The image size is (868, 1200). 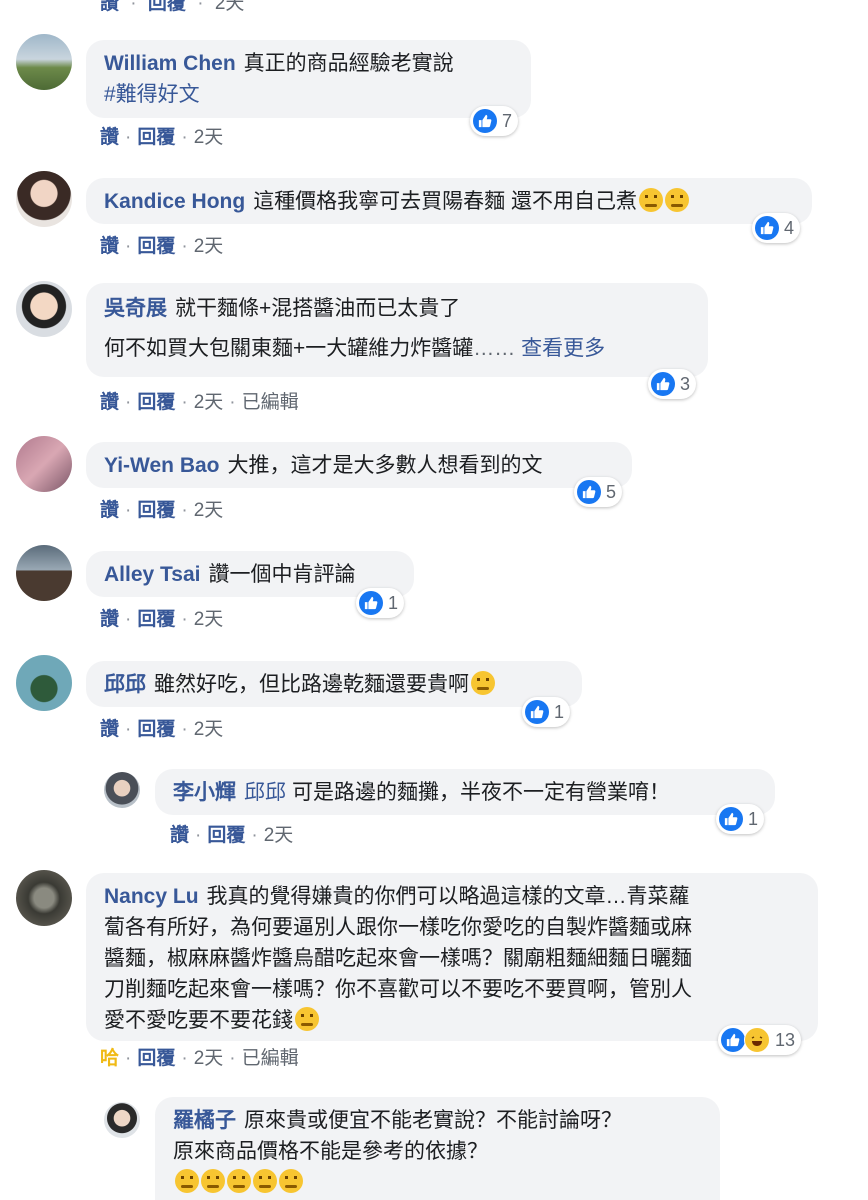 What do you see at coordinates (776, 228) in the screenshot?
I see `reaction-count: 4` at bounding box center [776, 228].